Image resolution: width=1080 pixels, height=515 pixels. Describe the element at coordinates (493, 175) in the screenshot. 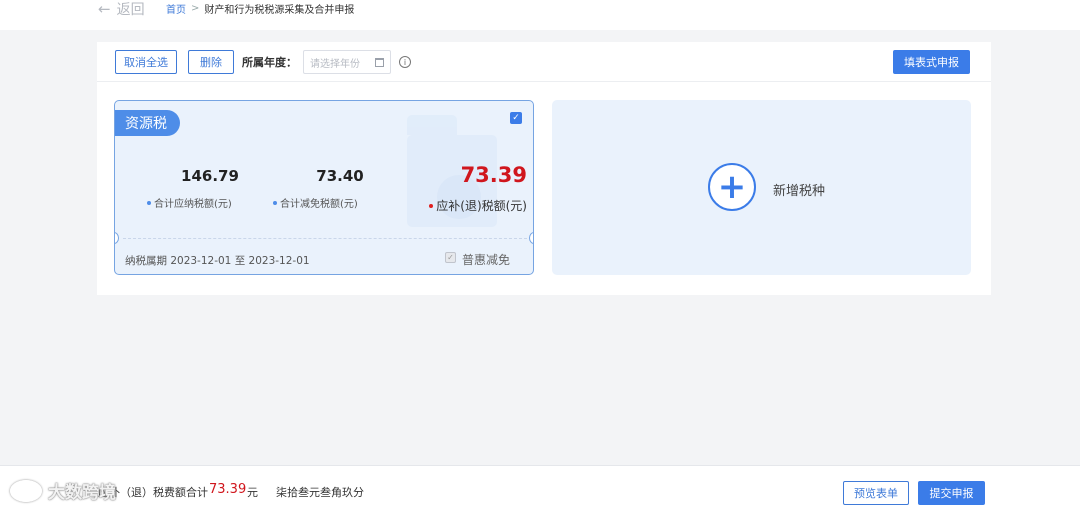

I see `refund-amount-value: 73.39` at that location.